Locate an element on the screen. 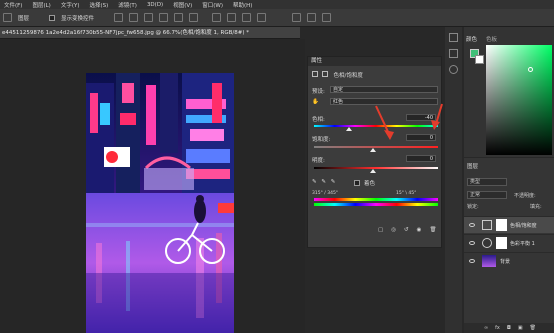 The height and width of the screenshot is (333, 554). opacity-label: 不透明度: is located at coordinates (525, 196).